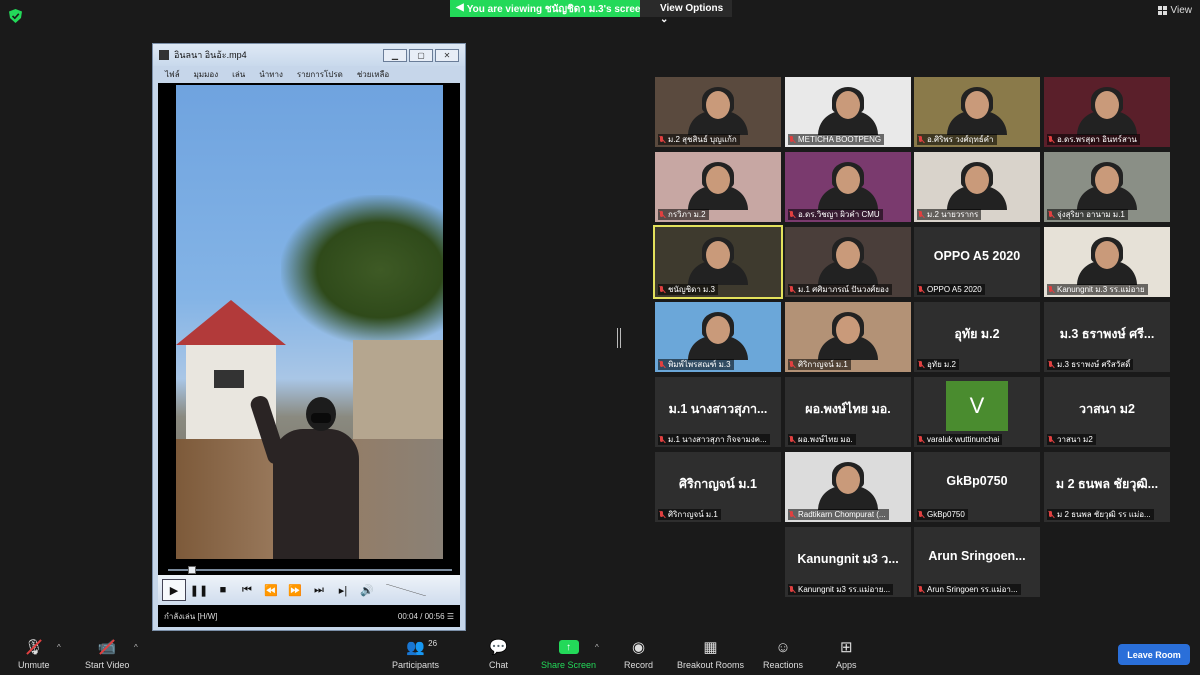 This screenshot has height=675, width=1200. I want to click on menu-navigate: นำทาง, so click(271, 74).